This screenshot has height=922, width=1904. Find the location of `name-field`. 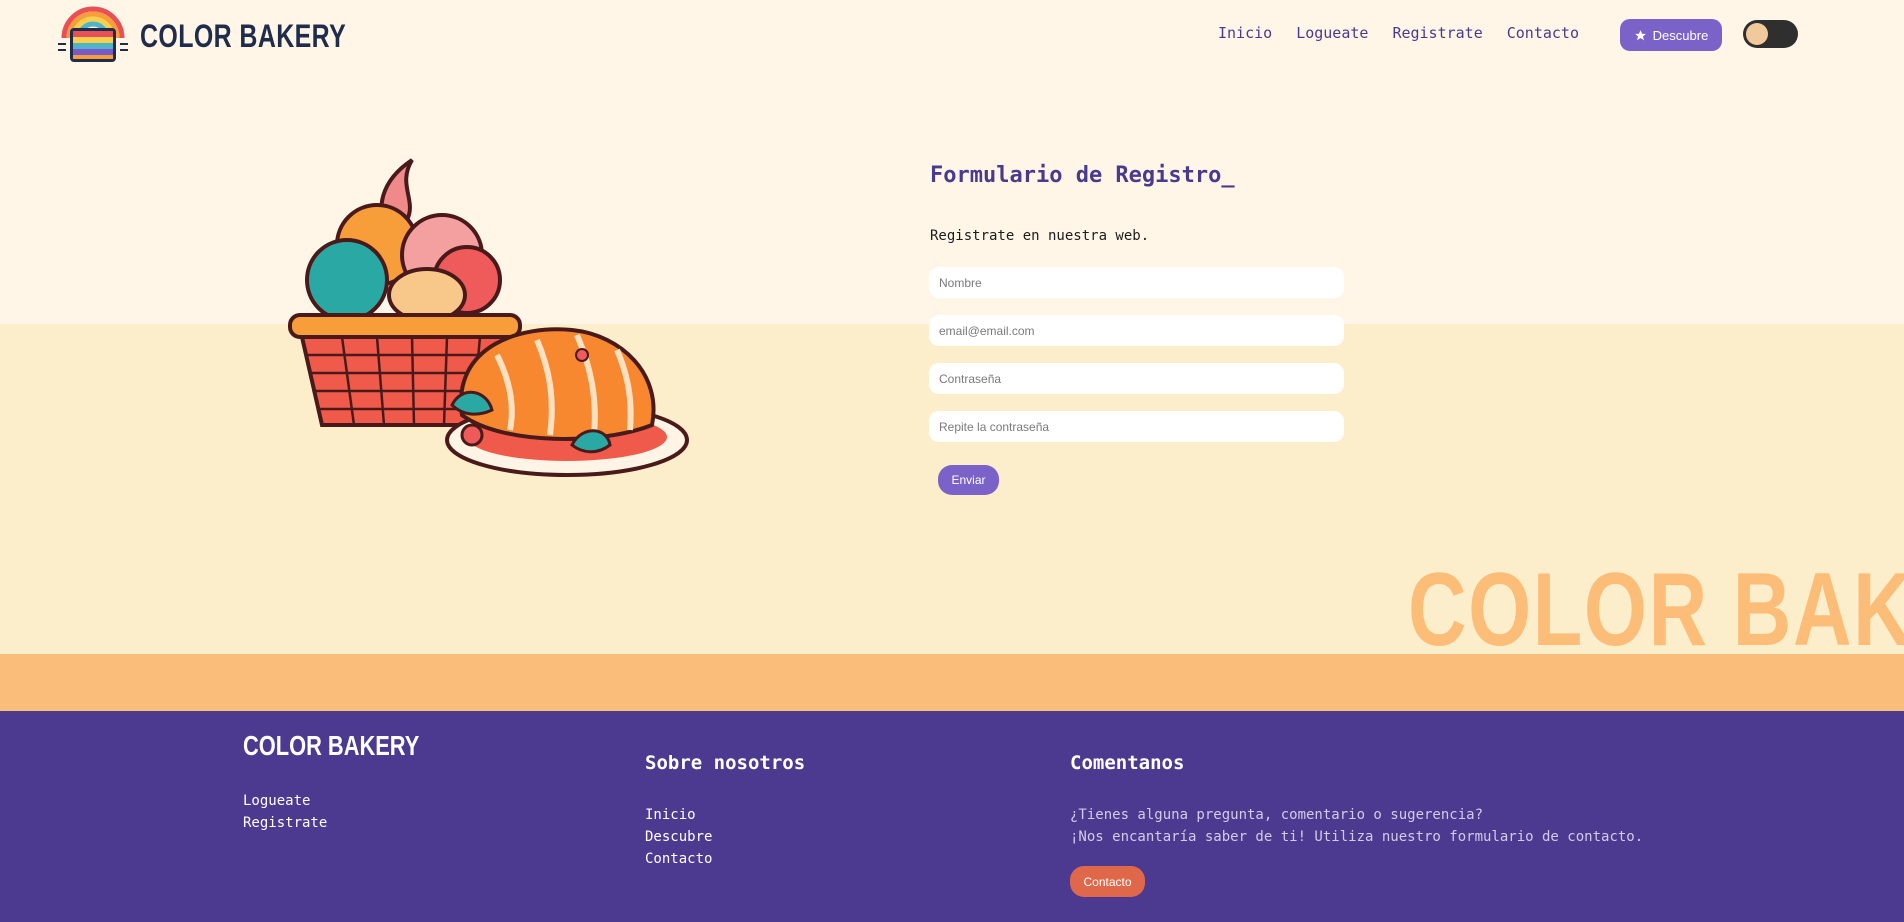

name-field is located at coordinates (1136, 282).